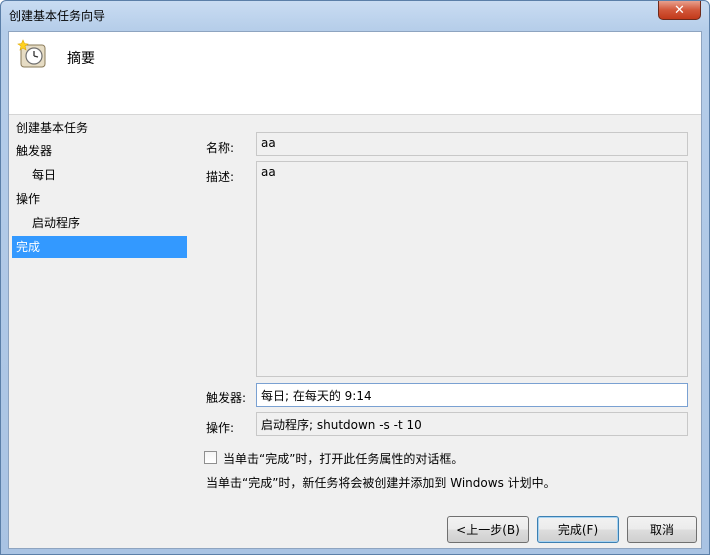  I want to click on window-title: 创建基本任务向导, so click(57, 16).